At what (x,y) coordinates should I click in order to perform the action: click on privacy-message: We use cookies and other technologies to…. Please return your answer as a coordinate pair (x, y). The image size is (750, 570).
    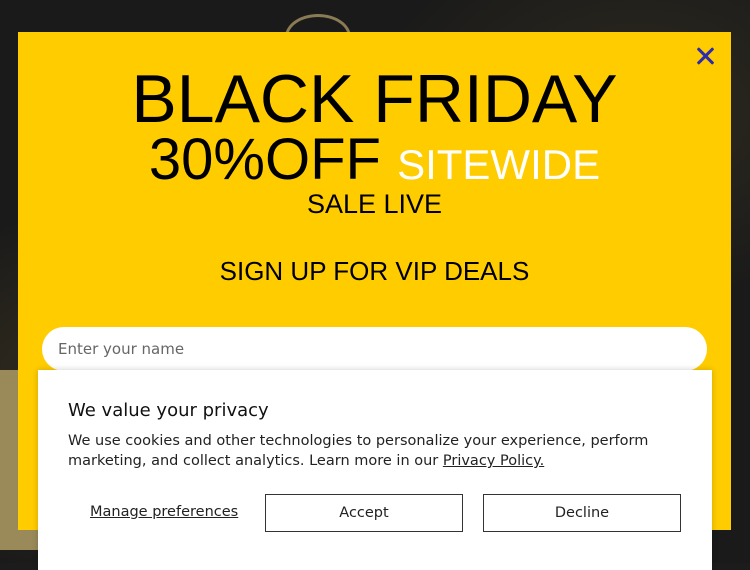
    Looking at the image, I should click on (373, 451).